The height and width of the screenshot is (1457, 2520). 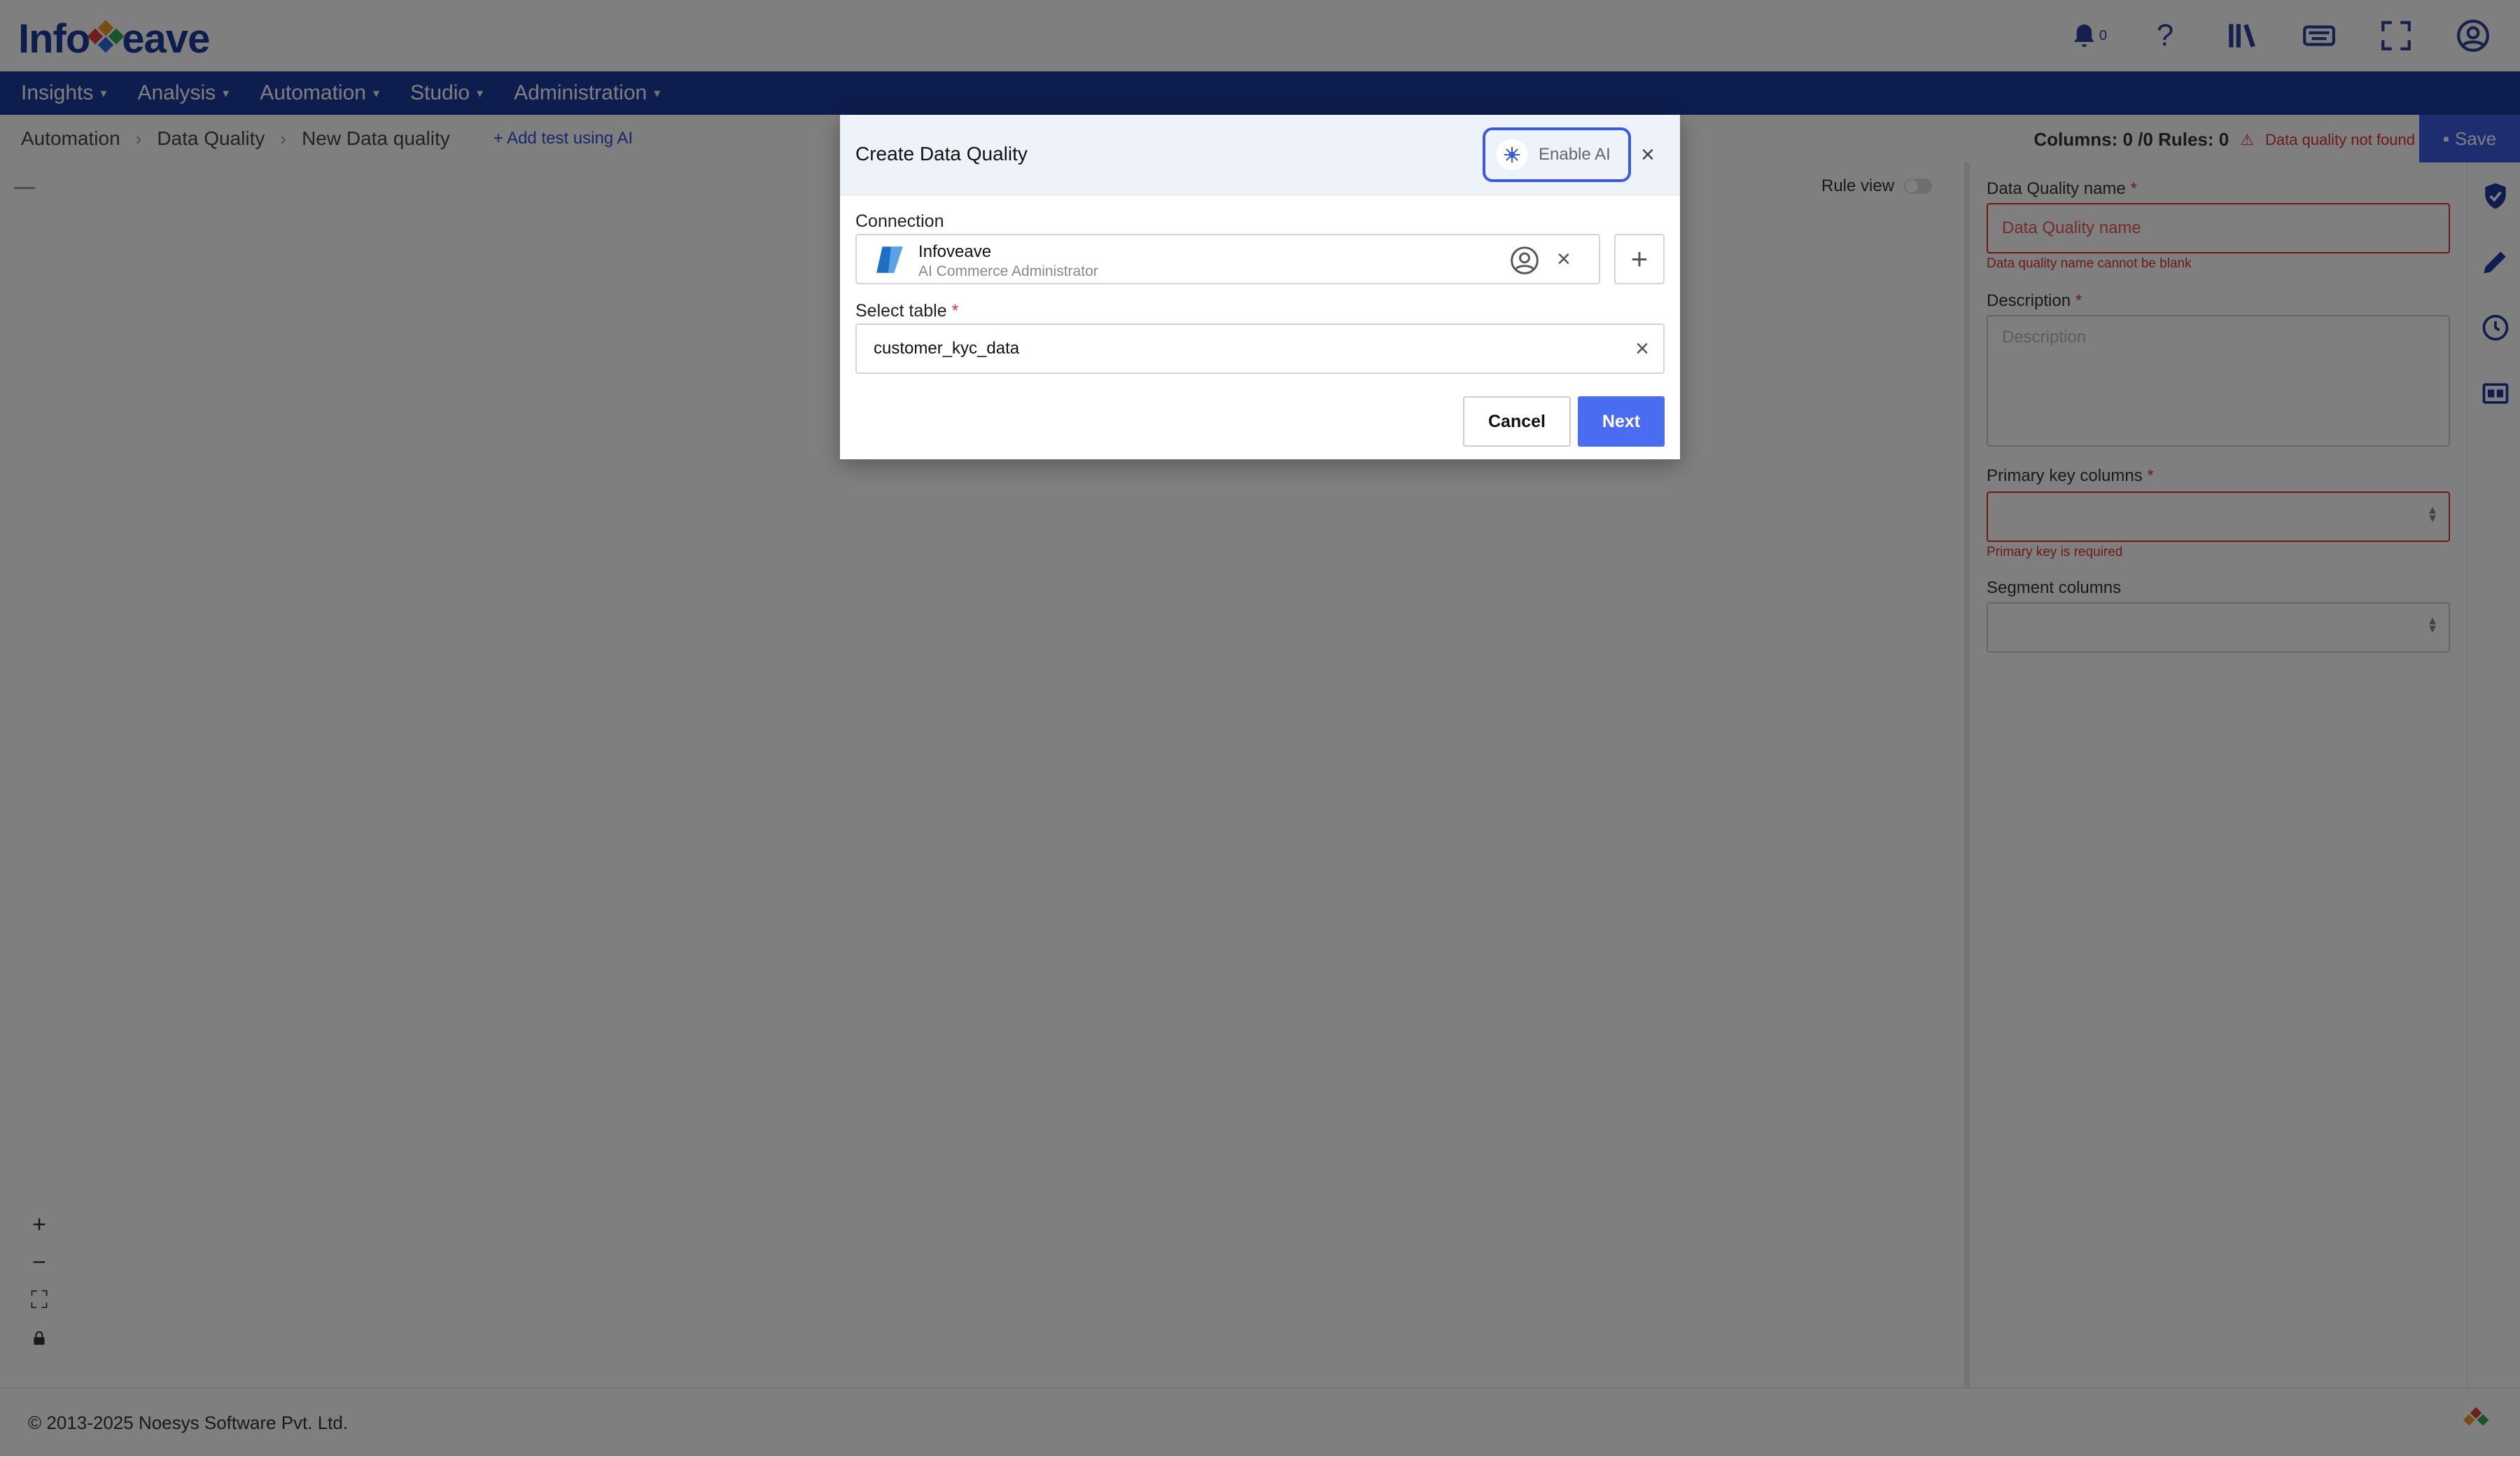 What do you see at coordinates (1524, 260) in the screenshot?
I see `user-circle-icon` at bounding box center [1524, 260].